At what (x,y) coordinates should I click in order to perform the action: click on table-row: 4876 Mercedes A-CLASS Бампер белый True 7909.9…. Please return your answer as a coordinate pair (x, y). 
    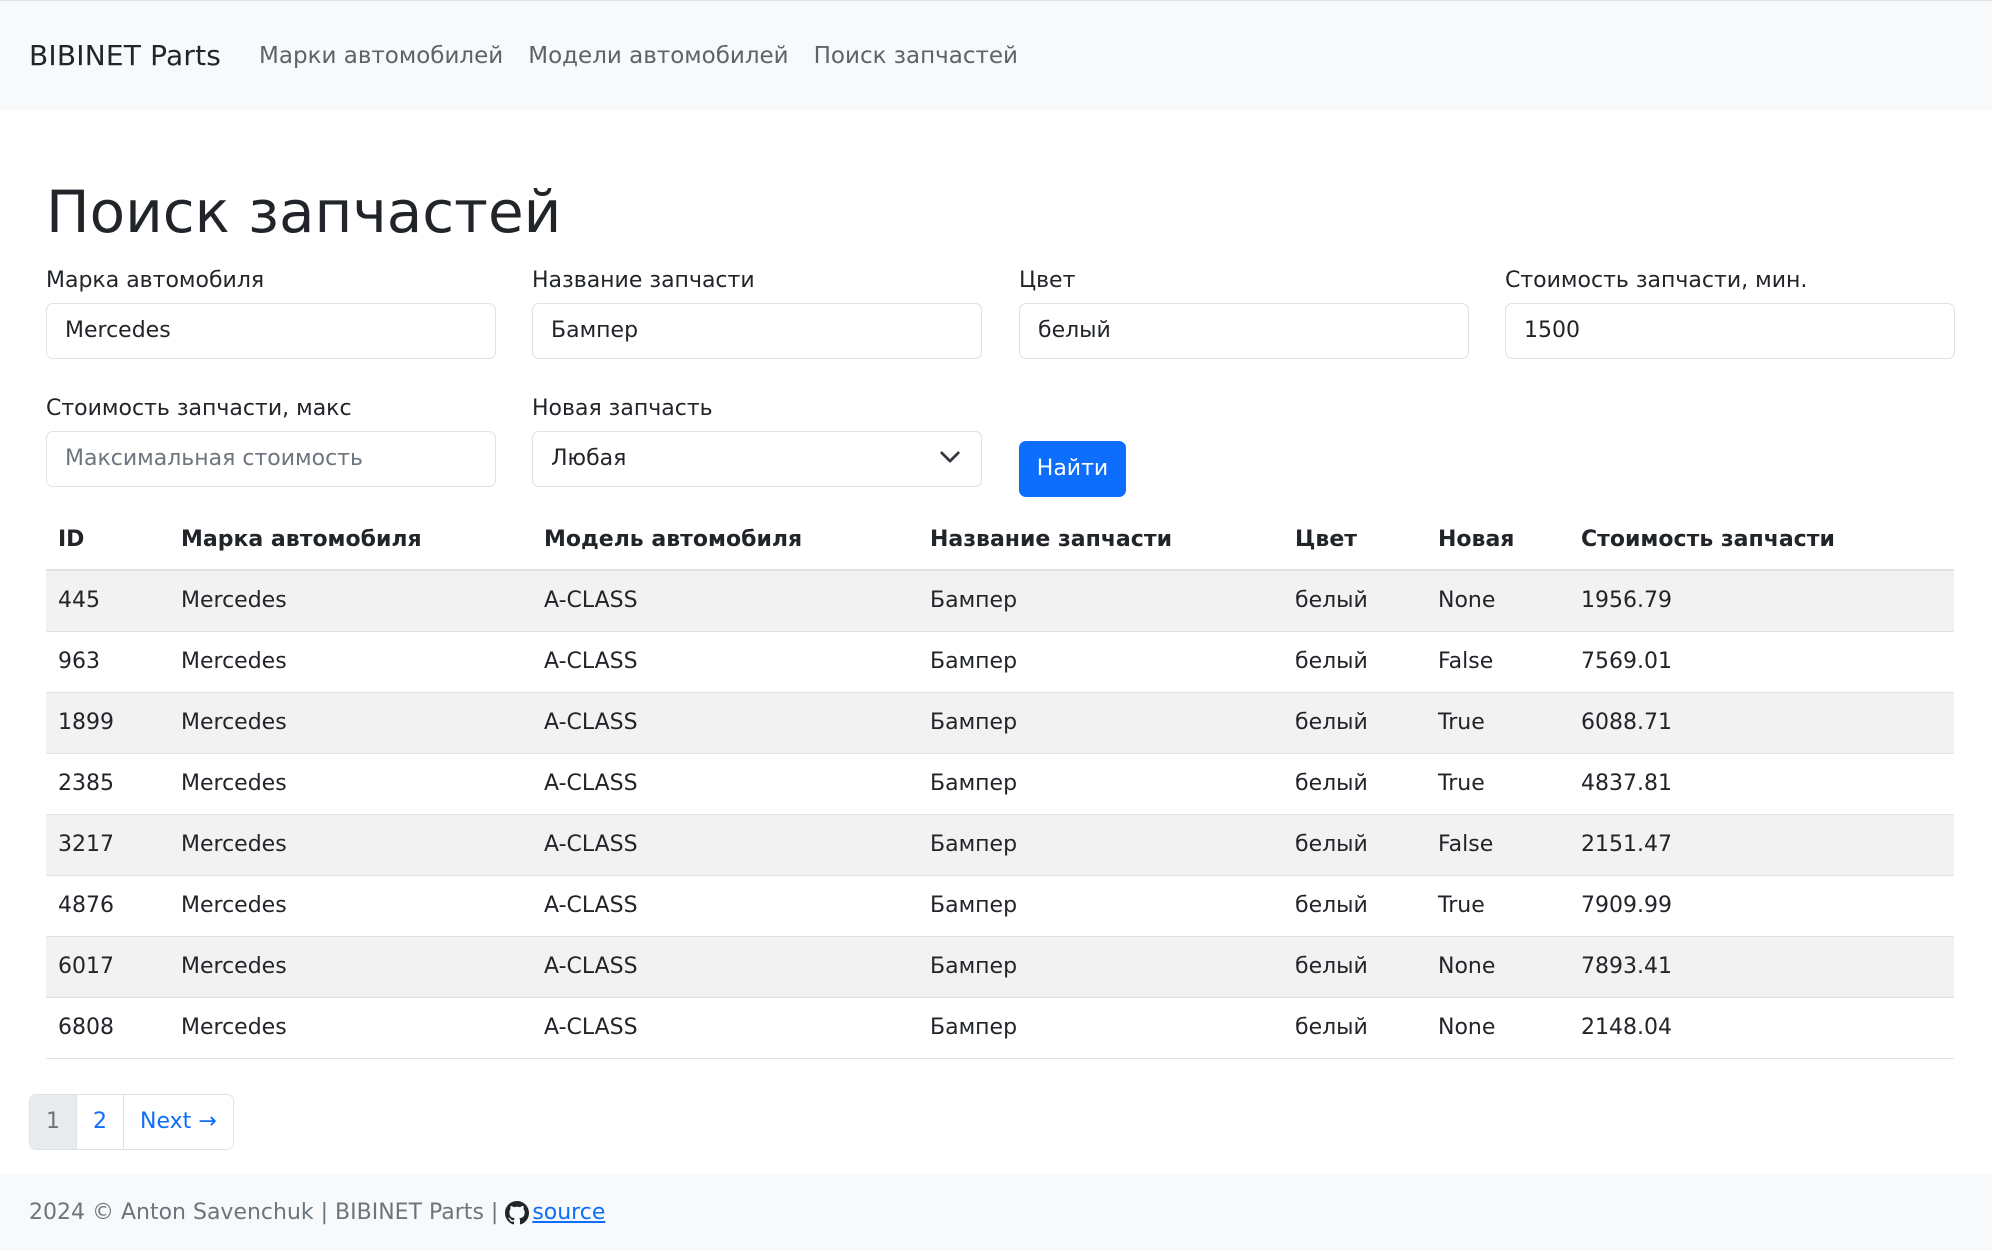
    Looking at the image, I should click on (1000, 906).